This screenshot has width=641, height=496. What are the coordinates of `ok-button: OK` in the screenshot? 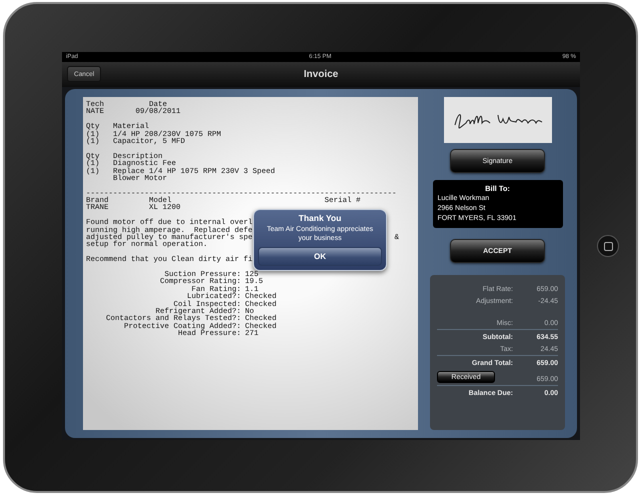 It's located at (320, 256).